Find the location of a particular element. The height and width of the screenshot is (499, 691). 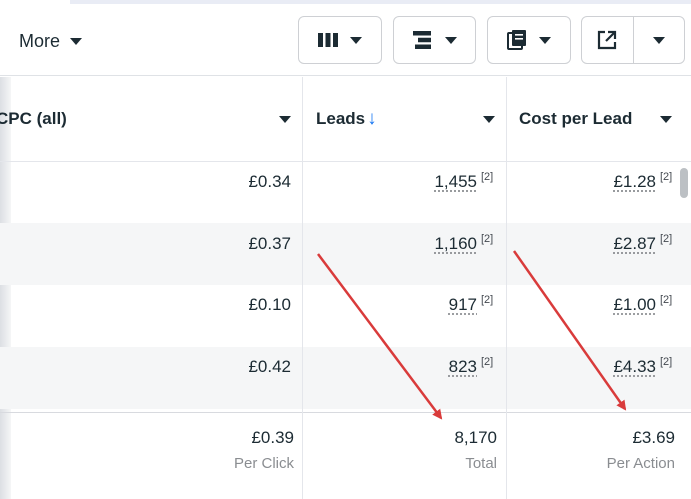

toolbar: More is located at coordinates (345, 40).